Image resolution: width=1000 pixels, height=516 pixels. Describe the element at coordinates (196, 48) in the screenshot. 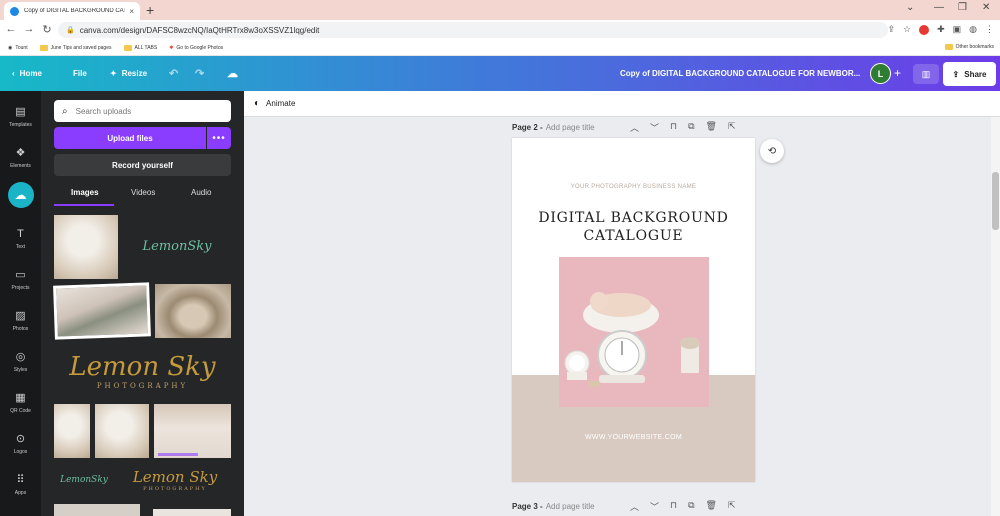

I see `bookmark-item: ✱ Go to Google Photos` at that location.